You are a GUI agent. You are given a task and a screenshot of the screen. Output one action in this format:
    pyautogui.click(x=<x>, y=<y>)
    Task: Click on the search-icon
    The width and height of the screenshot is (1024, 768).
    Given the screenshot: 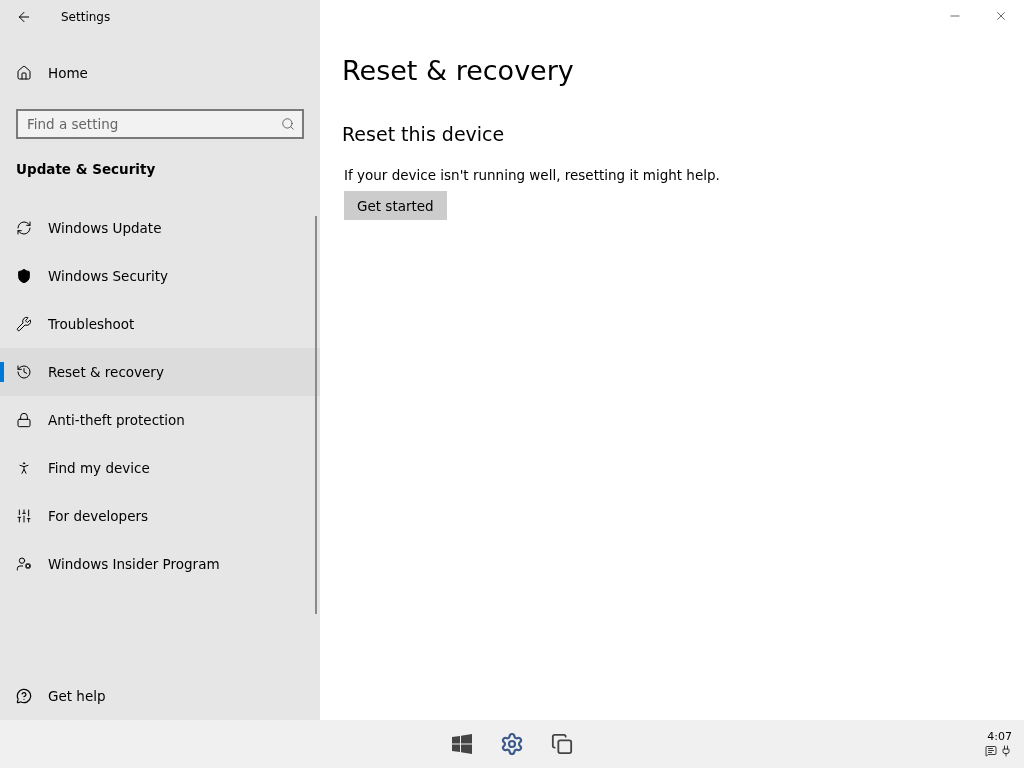 What is the action you would take?
    pyautogui.click(x=288, y=124)
    